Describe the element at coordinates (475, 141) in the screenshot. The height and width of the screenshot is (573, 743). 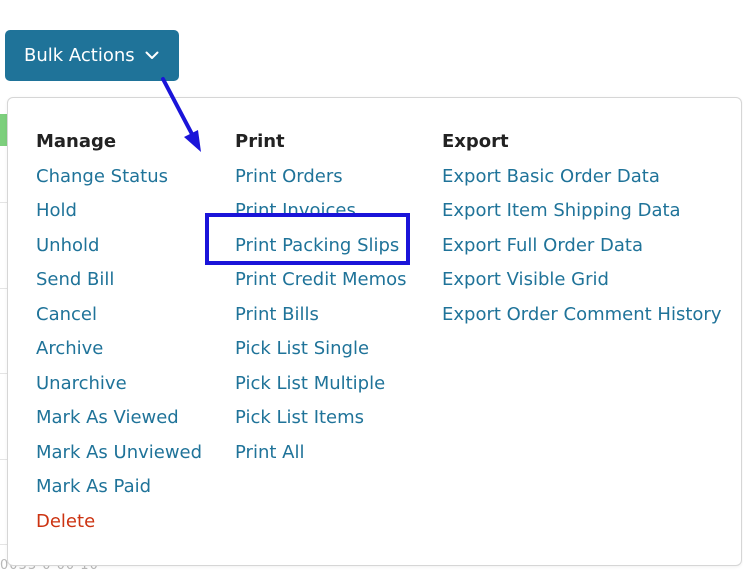
I see `export-heading: Export` at that location.